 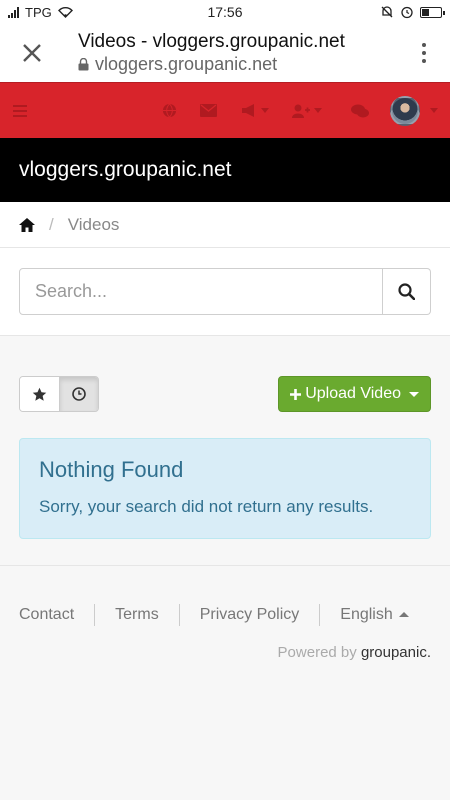 I want to click on search-button, so click(x=407, y=291).